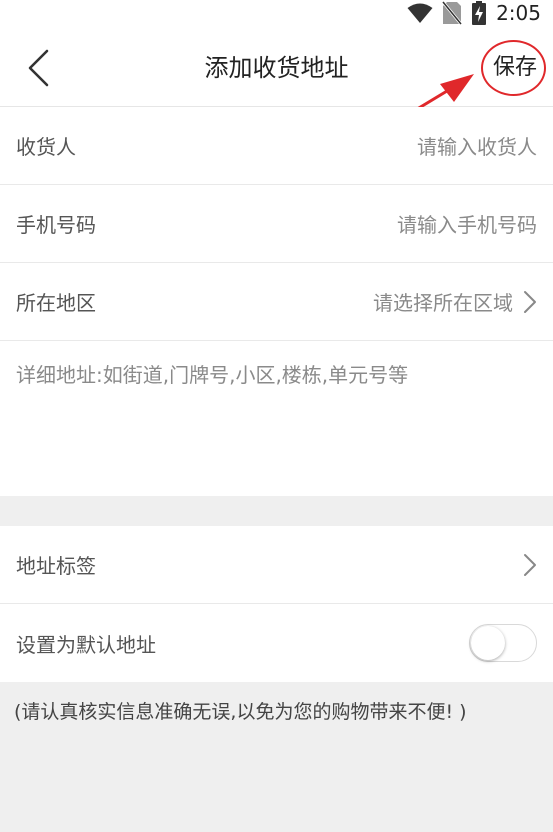 Image resolution: width=553 pixels, height=832 pixels. I want to click on phone-input: 请输入手机号码, so click(467, 223).